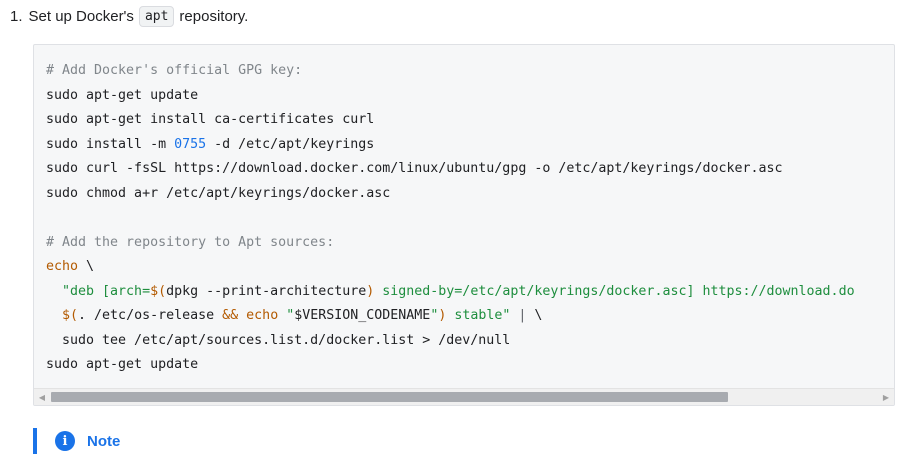 The image size is (921, 454). I want to click on code-token: &&, so click(230, 315).